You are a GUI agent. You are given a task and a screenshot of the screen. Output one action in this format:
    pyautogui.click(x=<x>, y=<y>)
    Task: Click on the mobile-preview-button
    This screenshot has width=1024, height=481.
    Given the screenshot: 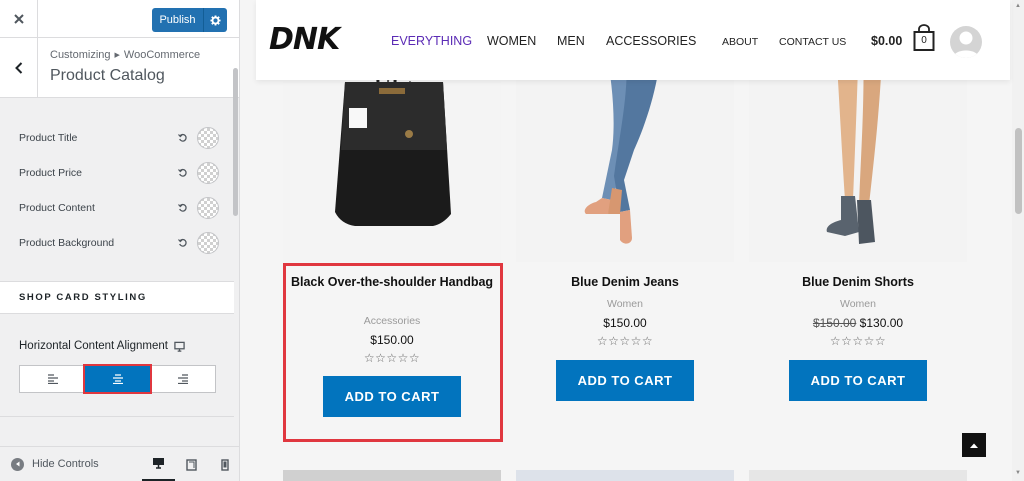 What is the action you would take?
    pyautogui.click(x=224, y=464)
    